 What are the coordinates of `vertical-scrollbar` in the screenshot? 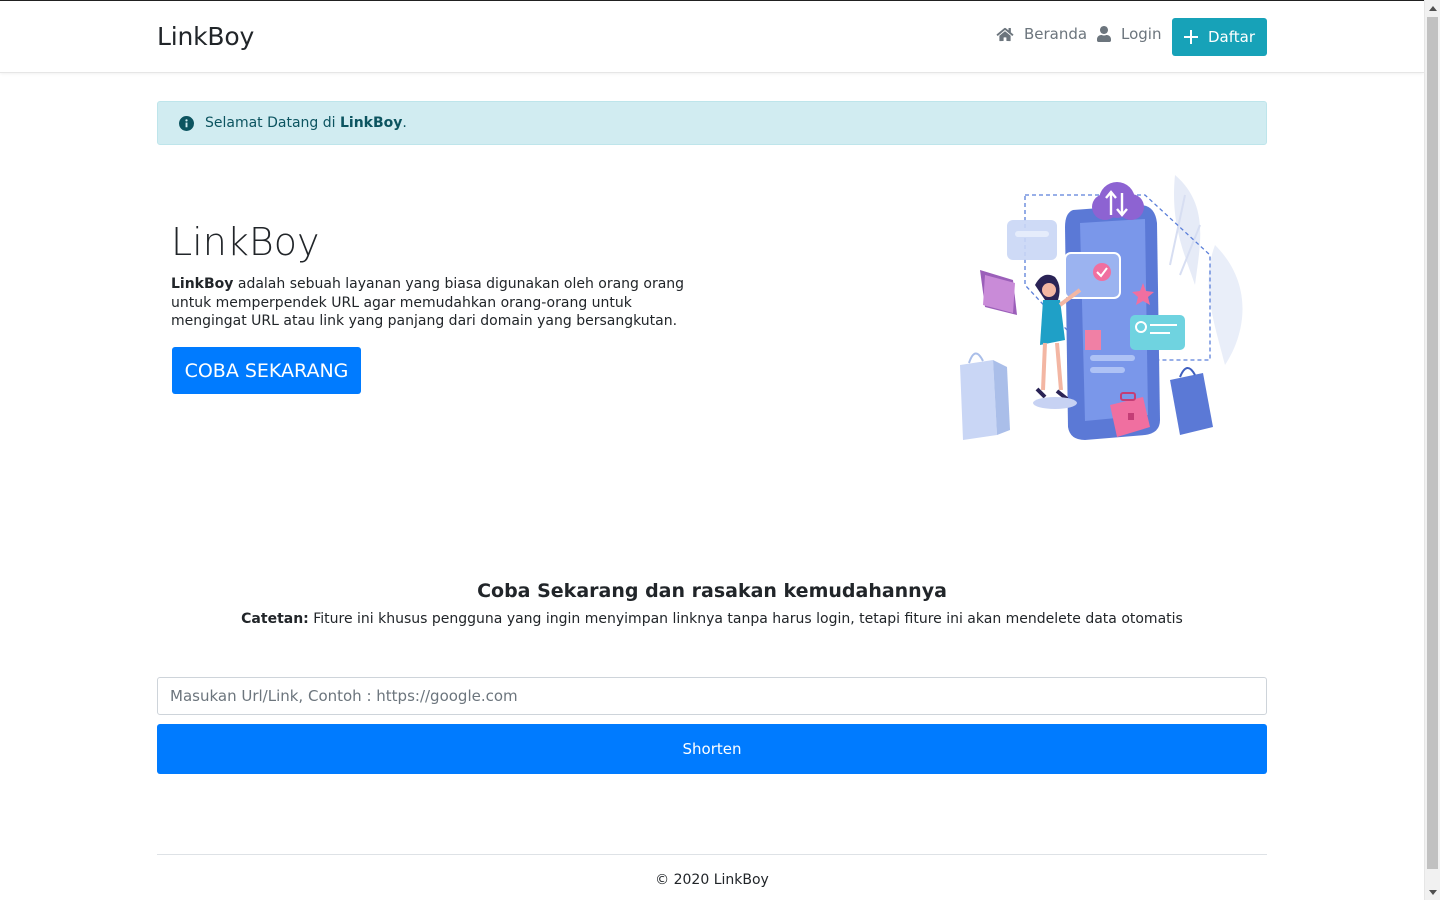 It's located at (1432, 450).